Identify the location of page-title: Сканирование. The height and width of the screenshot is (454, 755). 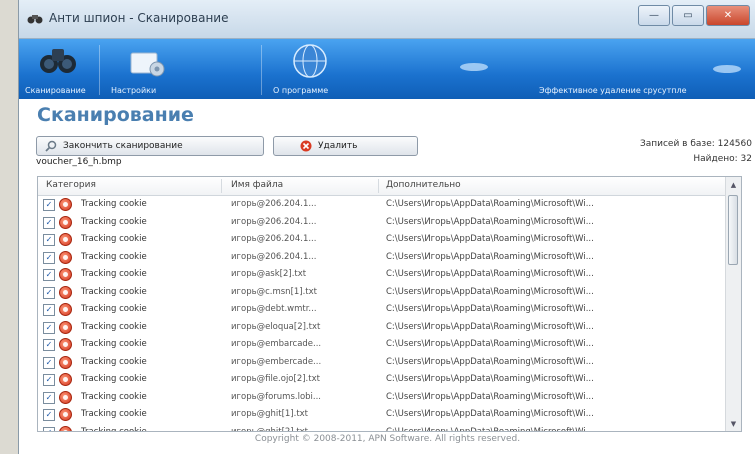
(115, 115).